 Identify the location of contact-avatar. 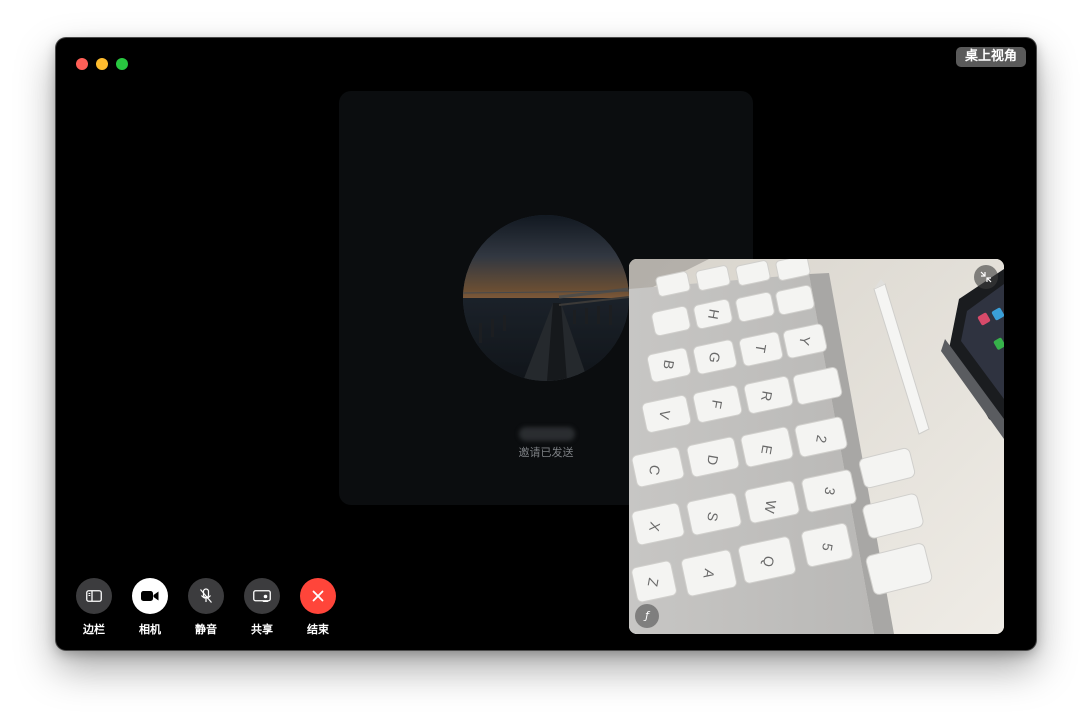
(546, 298).